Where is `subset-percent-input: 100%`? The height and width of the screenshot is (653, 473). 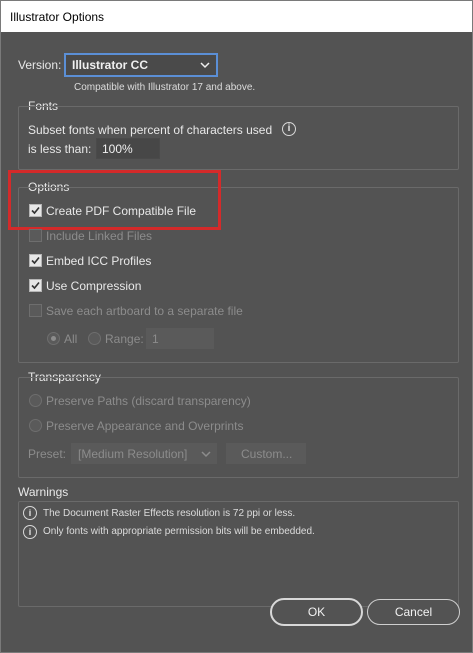
subset-percent-input: 100% is located at coordinates (128, 148).